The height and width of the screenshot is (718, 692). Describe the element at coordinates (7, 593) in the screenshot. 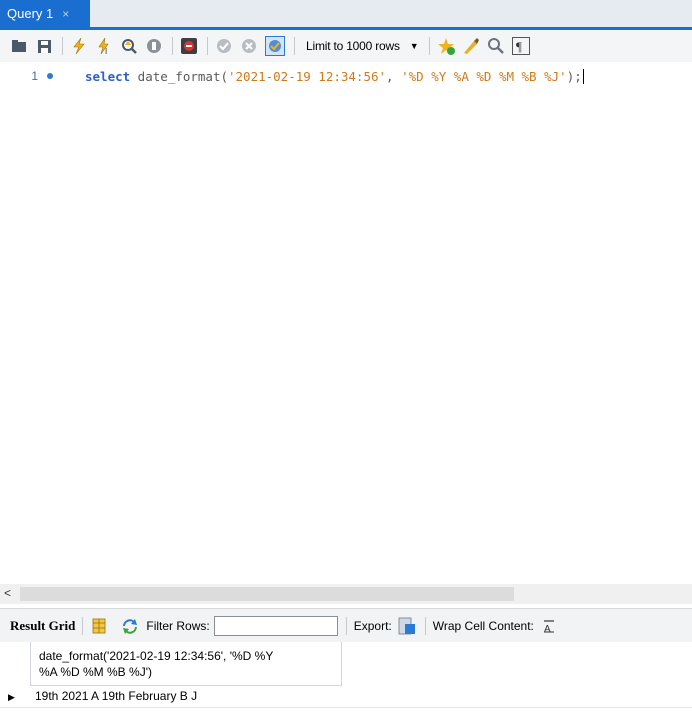

I see `scroll-left-icon: <` at that location.